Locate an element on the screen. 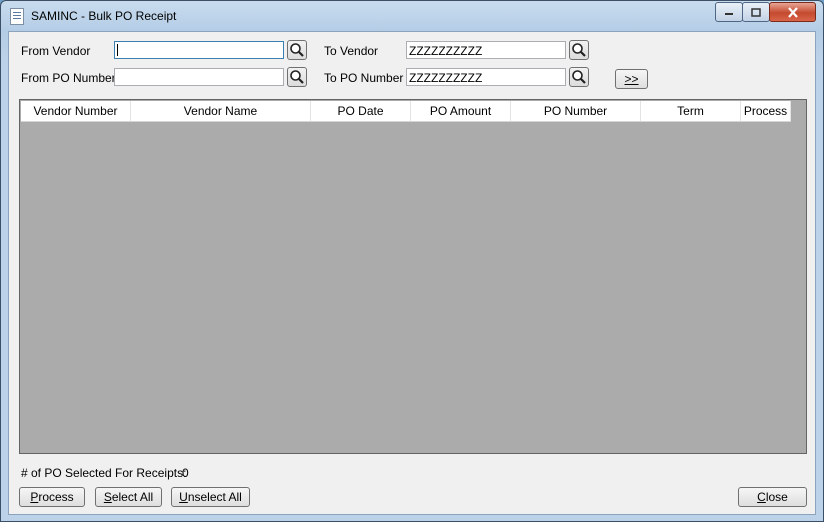 Image resolution: width=824 pixels, height=522 pixels. from-vendor-input is located at coordinates (199, 50).